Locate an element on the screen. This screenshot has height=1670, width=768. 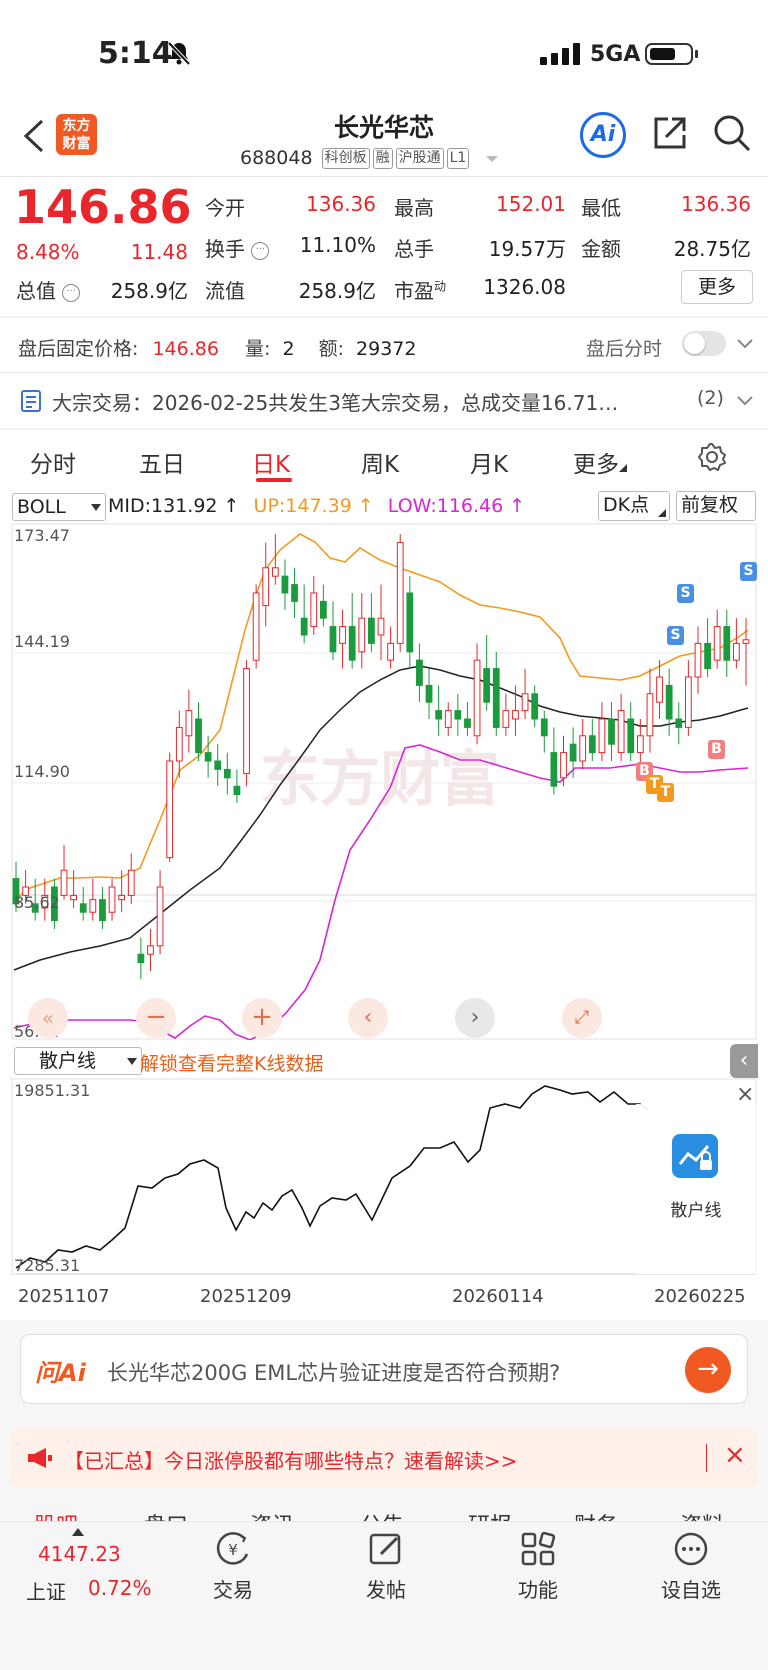
adjust-button: 前复权 is located at coordinates (716, 506).